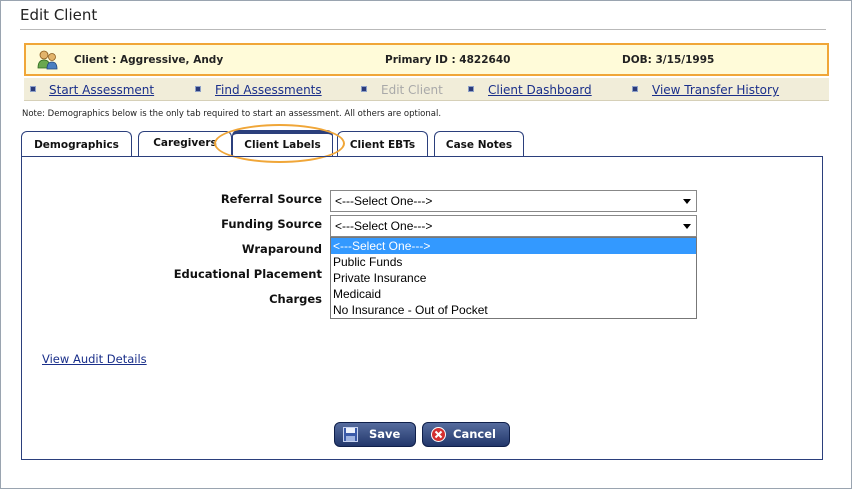 Image resolution: width=852 pixels, height=489 pixels. What do you see at coordinates (149, 60) in the screenshot?
I see `client-name: Client : Aggressive, Andy` at bounding box center [149, 60].